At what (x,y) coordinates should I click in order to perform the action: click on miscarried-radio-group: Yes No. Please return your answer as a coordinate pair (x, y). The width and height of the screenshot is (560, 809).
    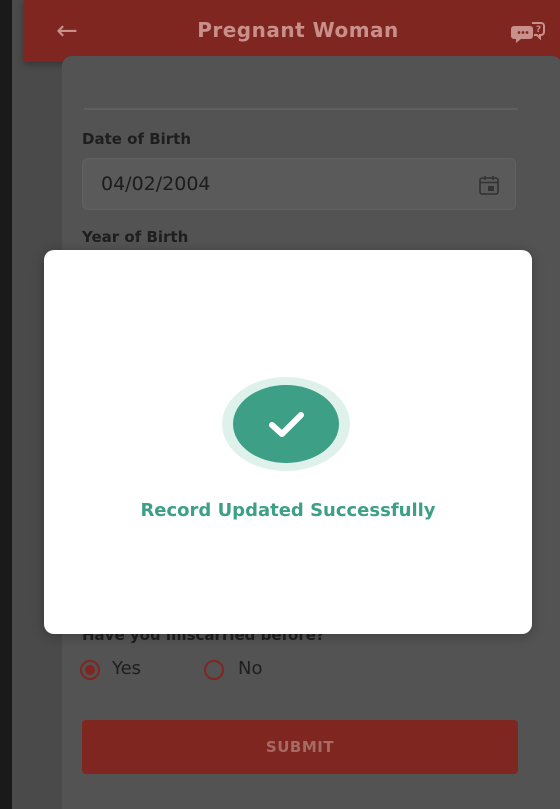
    Looking at the image, I should click on (230, 671).